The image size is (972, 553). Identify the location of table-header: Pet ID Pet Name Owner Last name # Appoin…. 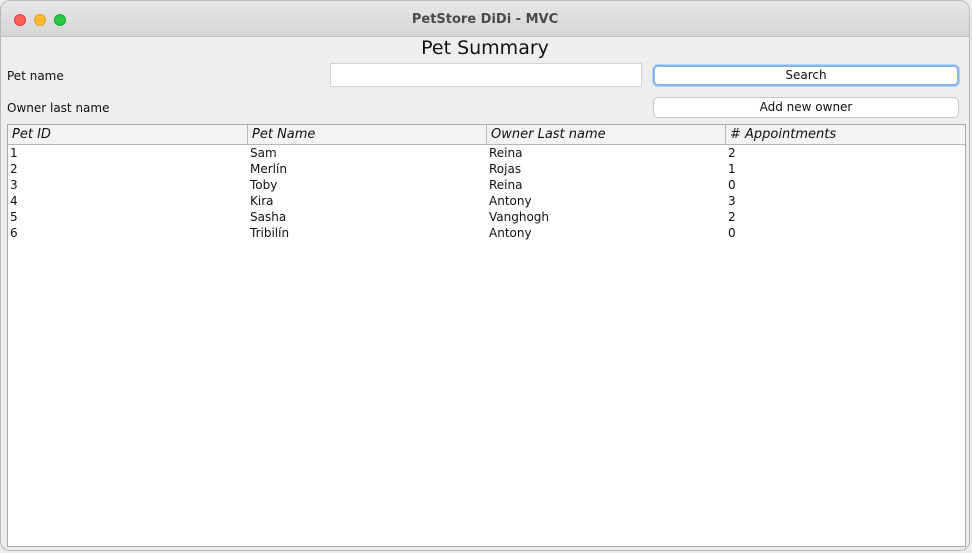
(486, 135).